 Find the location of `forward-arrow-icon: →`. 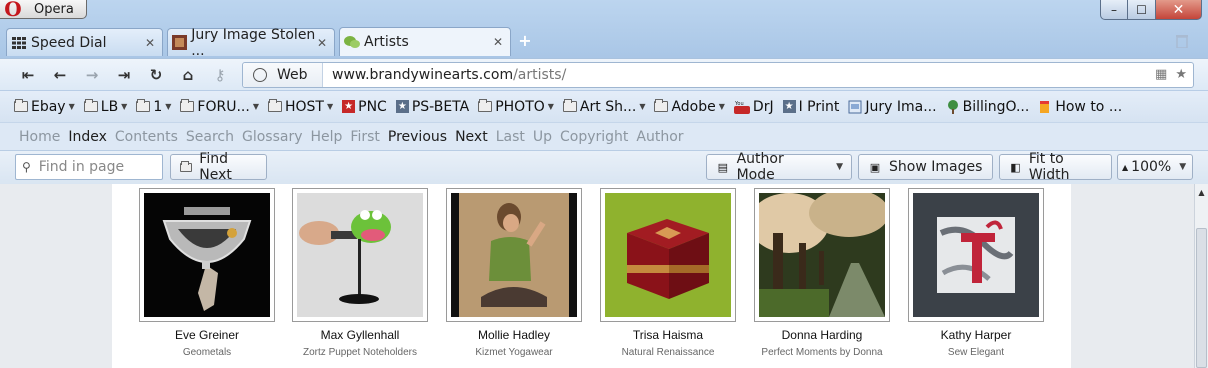

forward-arrow-icon: → is located at coordinates (92, 75).